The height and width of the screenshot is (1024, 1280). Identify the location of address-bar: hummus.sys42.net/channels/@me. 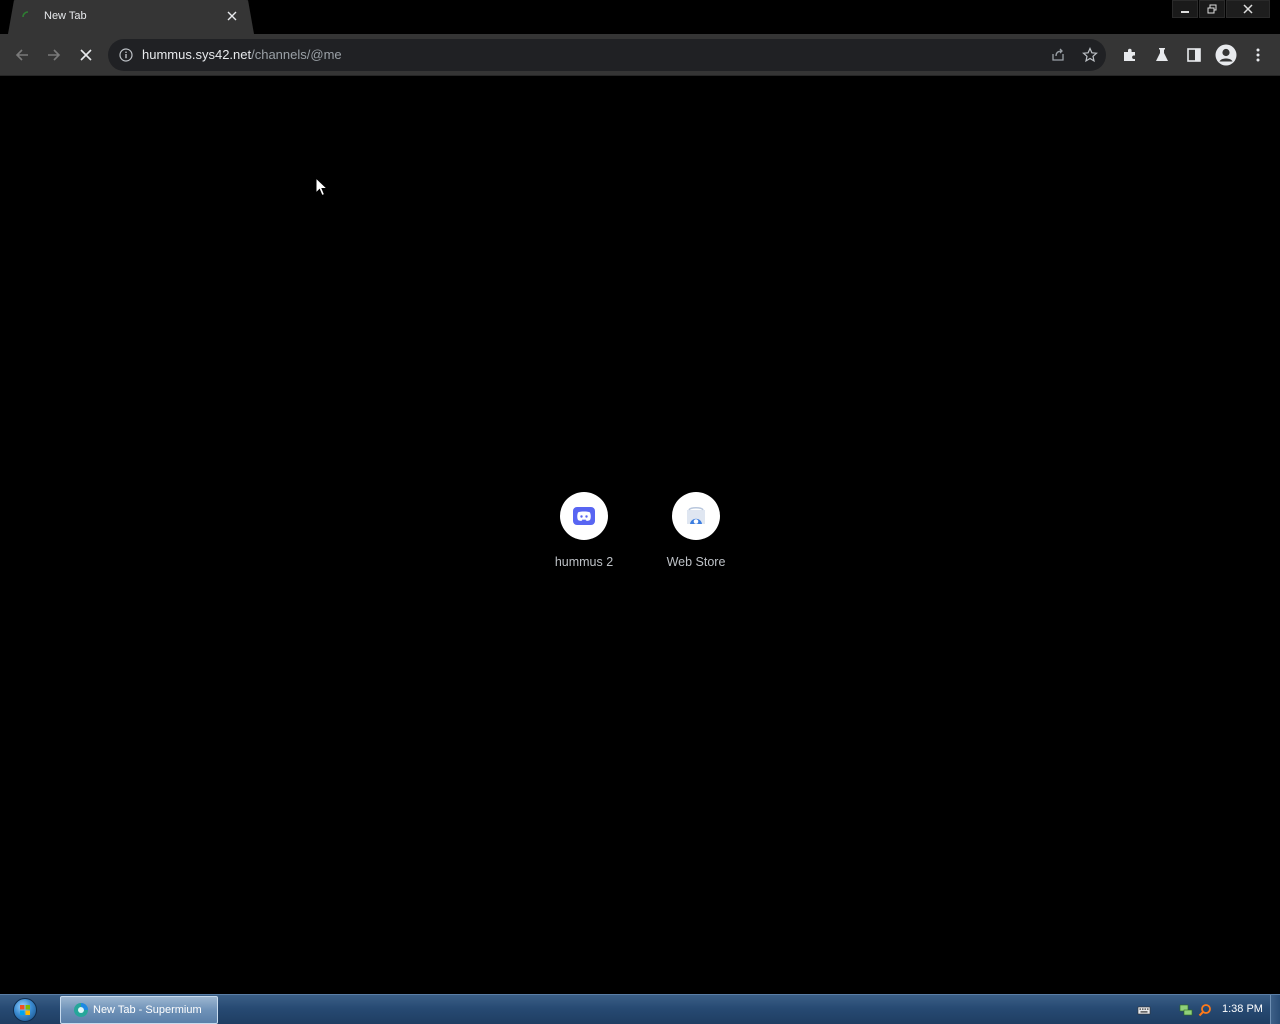
(607, 55).